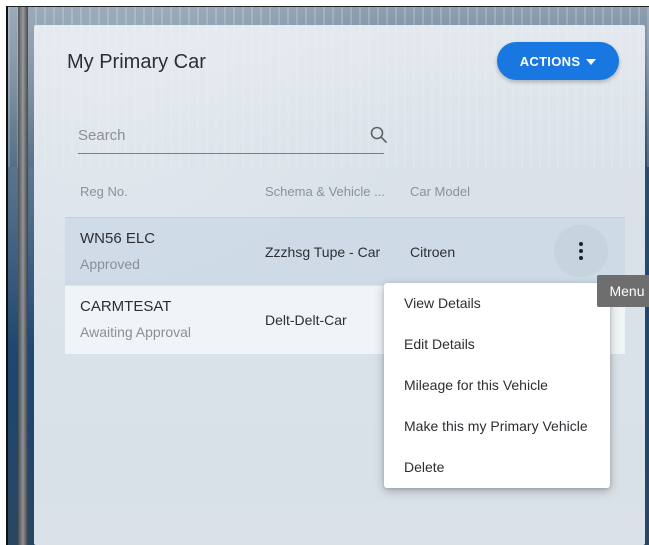  What do you see at coordinates (379, 135) in the screenshot?
I see `search-icon` at bounding box center [379, 135].